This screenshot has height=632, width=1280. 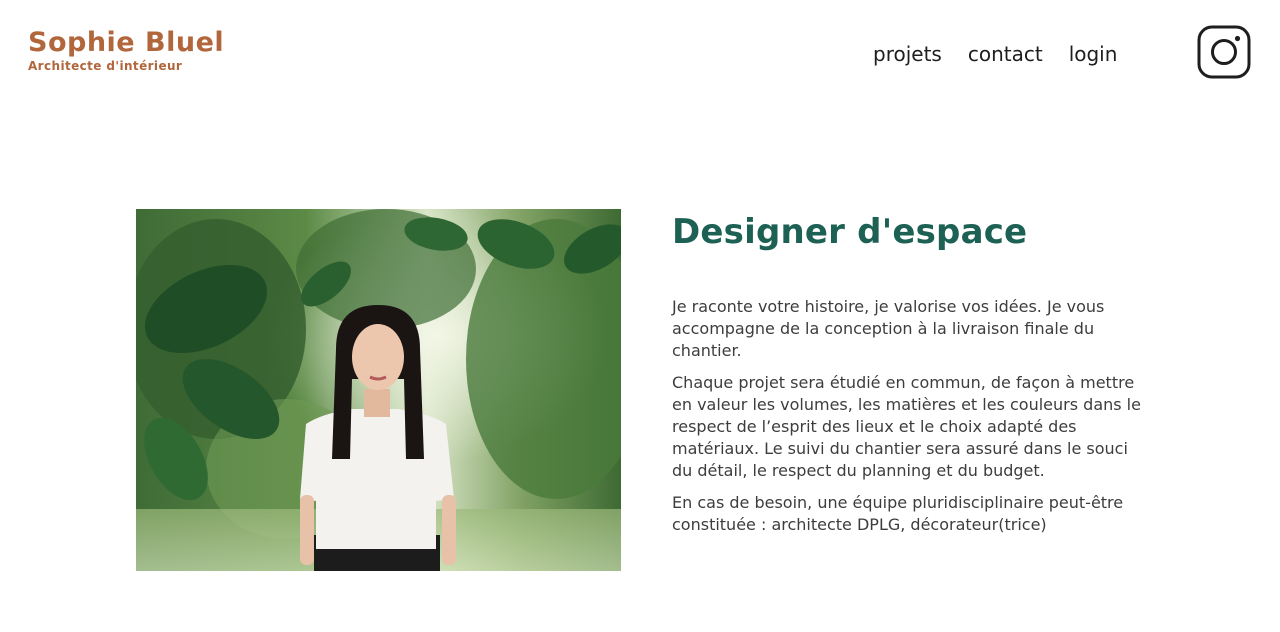 I want to click on main-nav: projets contact login, so click(x=995, y=54).